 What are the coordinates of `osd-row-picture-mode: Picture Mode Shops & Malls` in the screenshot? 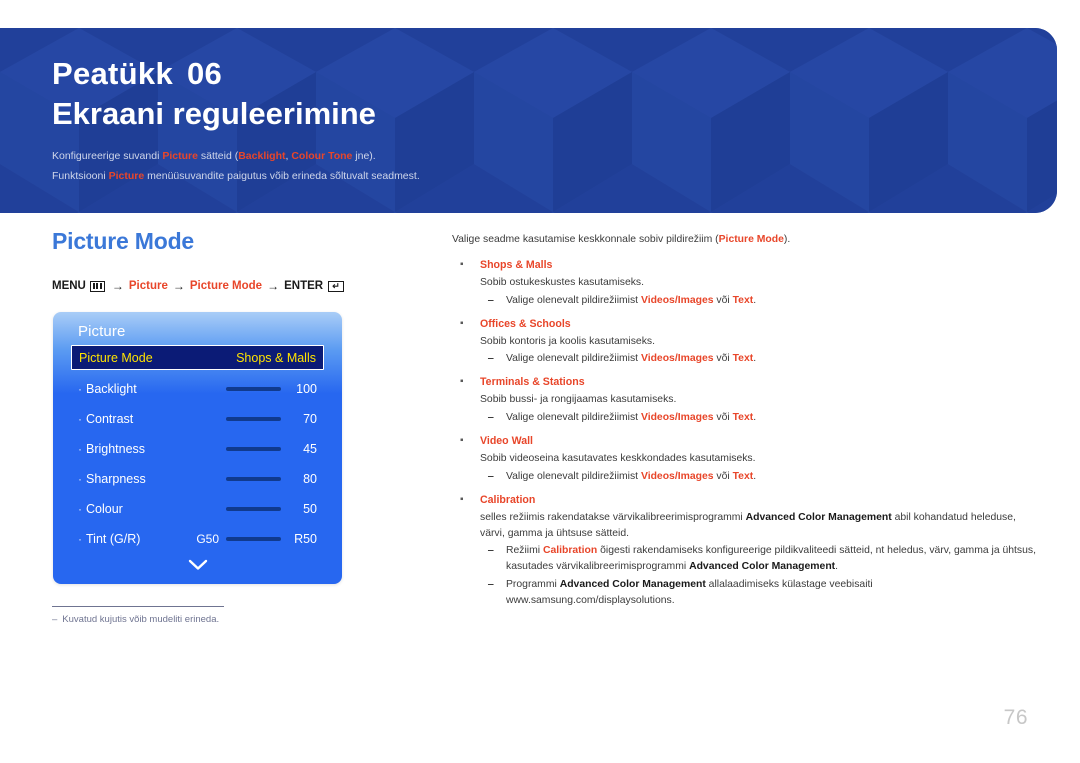 It's located at (197, 357).